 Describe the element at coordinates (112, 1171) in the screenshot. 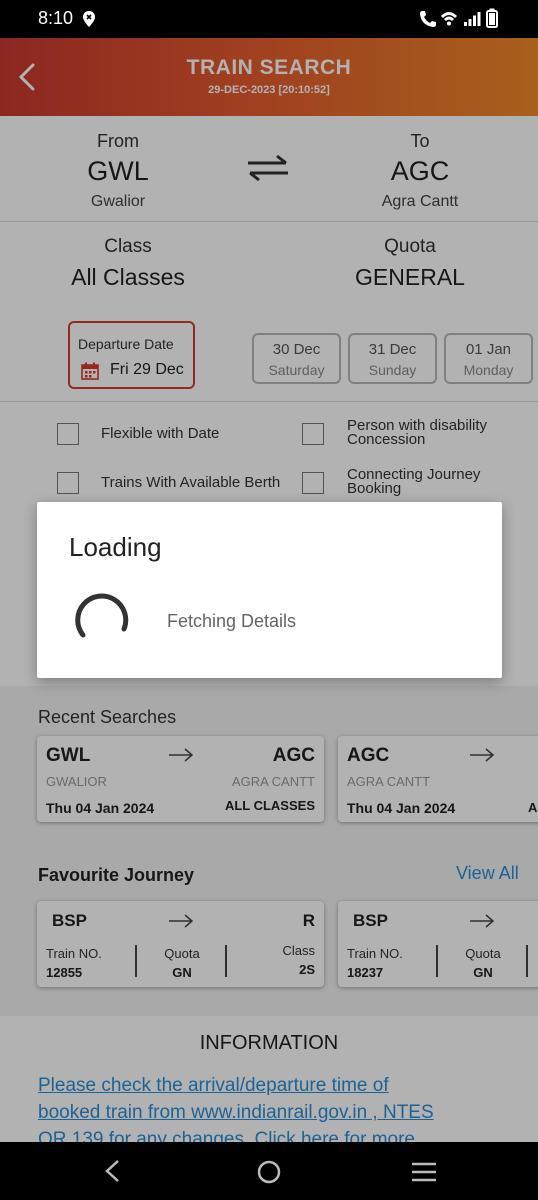

I see `nav-back-icon` at that location.